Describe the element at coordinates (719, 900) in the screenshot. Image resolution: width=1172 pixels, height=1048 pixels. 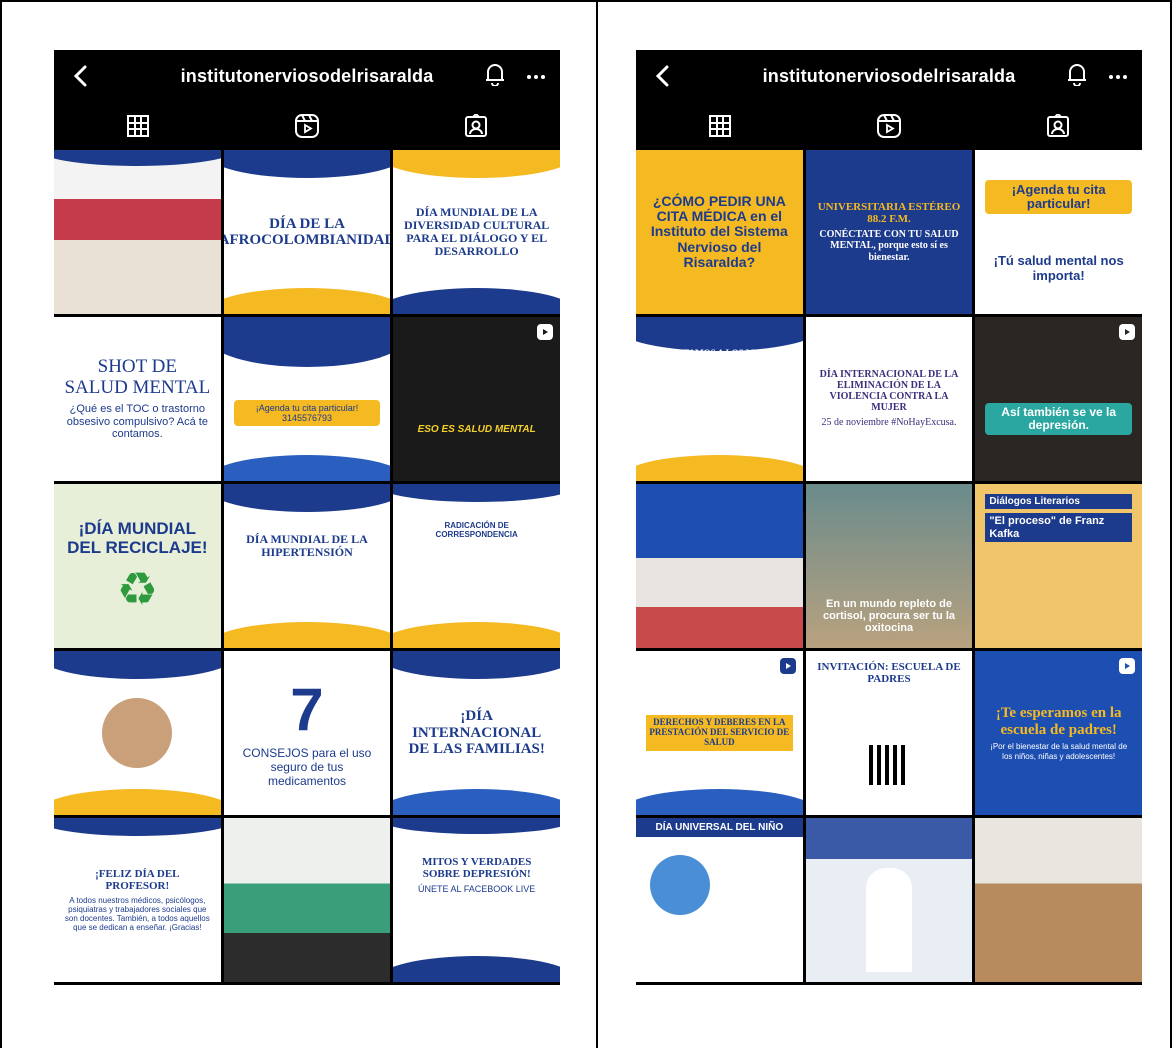
I see `post-tile: DÍA UNIVERSAL DEL NIÑO` at that location.